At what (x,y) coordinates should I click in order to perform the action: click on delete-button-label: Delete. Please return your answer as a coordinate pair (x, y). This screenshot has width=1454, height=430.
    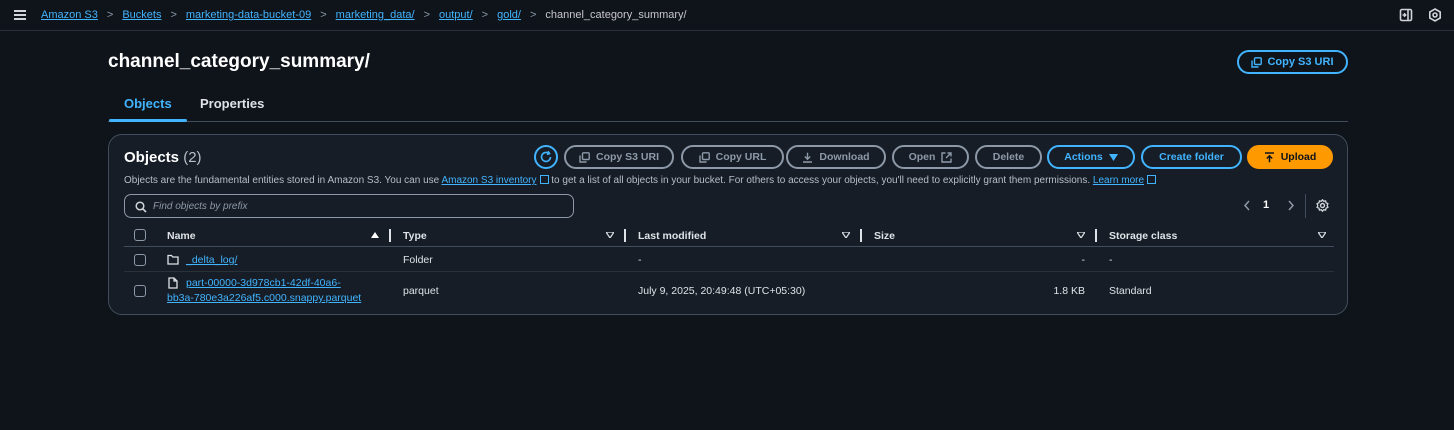
    Looking at the image, I should click on (1008, 157).